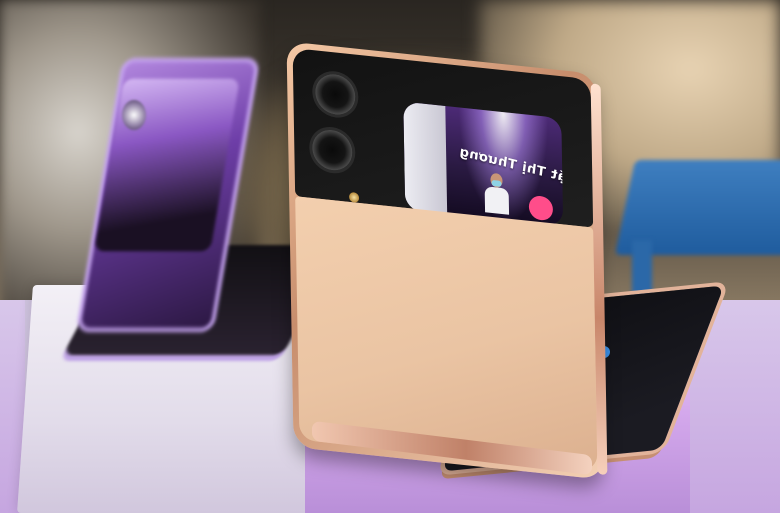 This screenshot has height=513, width=780. What do you see at coordinates (425, 158) in the screenshot?
I see `cover-screen-wall` at bounding box center [425, 158].